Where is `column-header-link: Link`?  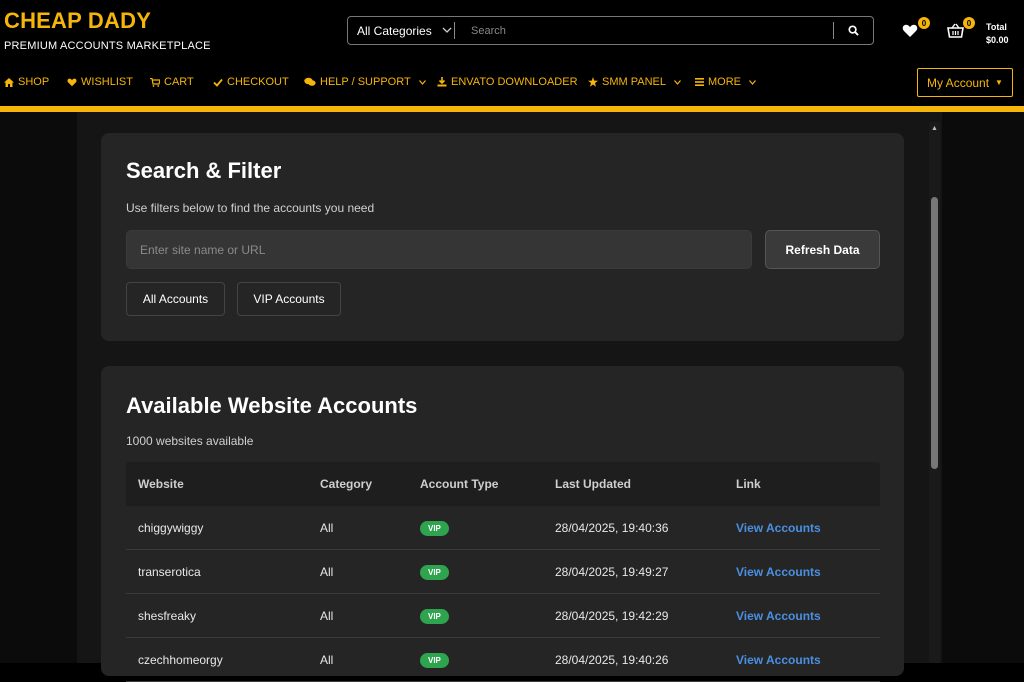
column-header-link: Link is located at coordinates (748, 484).